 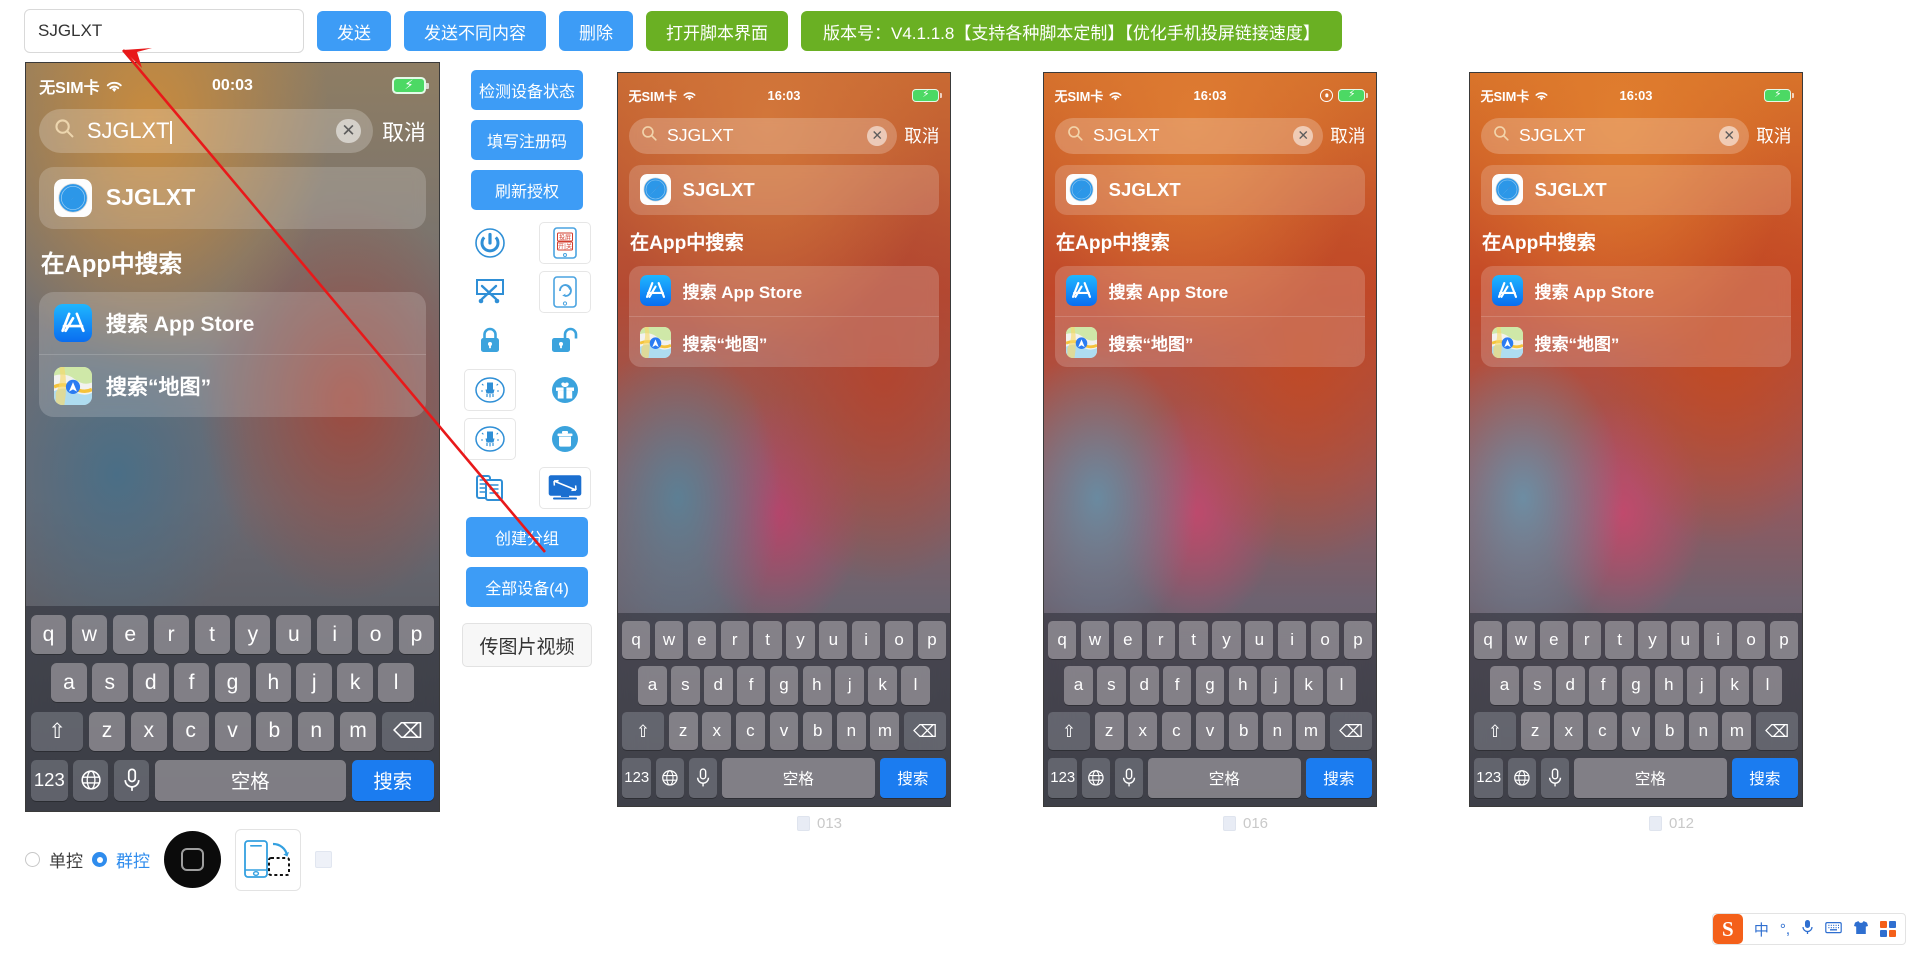 What do you see at coordinates (1210, 291) in the screenshot?
I see `list-item: 搜索 App Store` at bounding box center [1210, 291].